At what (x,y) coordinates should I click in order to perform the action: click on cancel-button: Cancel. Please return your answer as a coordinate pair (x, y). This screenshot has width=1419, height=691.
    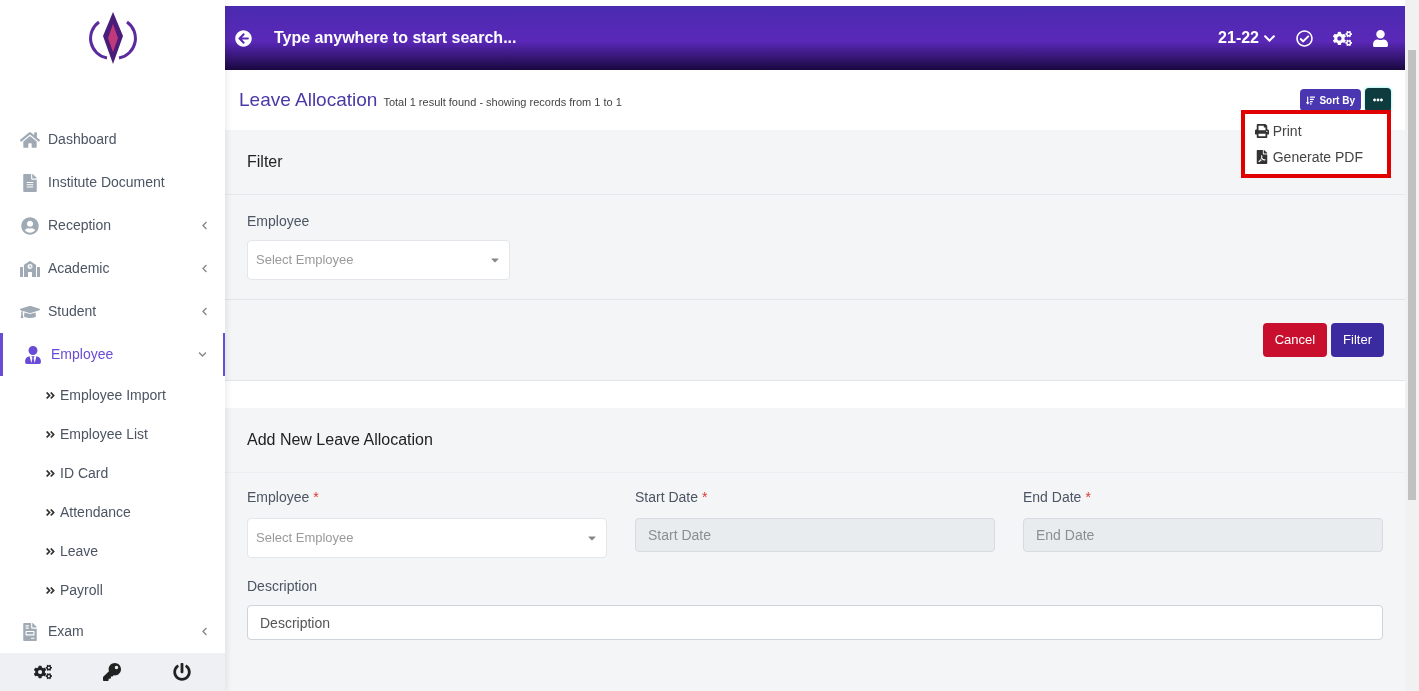
    Looking at the image, I should click on (1295, 340).